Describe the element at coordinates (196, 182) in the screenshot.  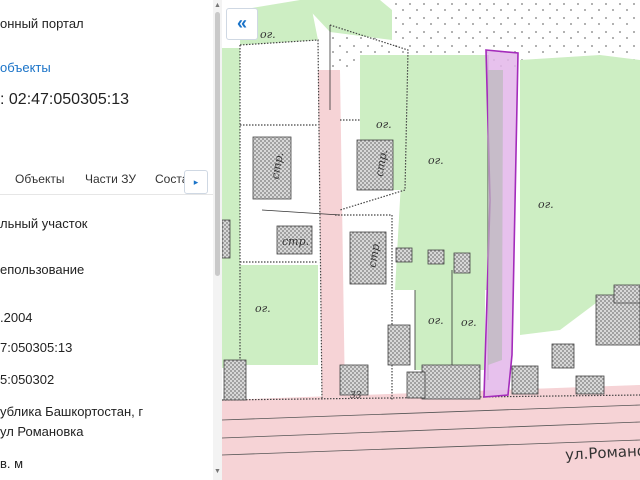
I see `tabs-next-button: ▸` at that location.